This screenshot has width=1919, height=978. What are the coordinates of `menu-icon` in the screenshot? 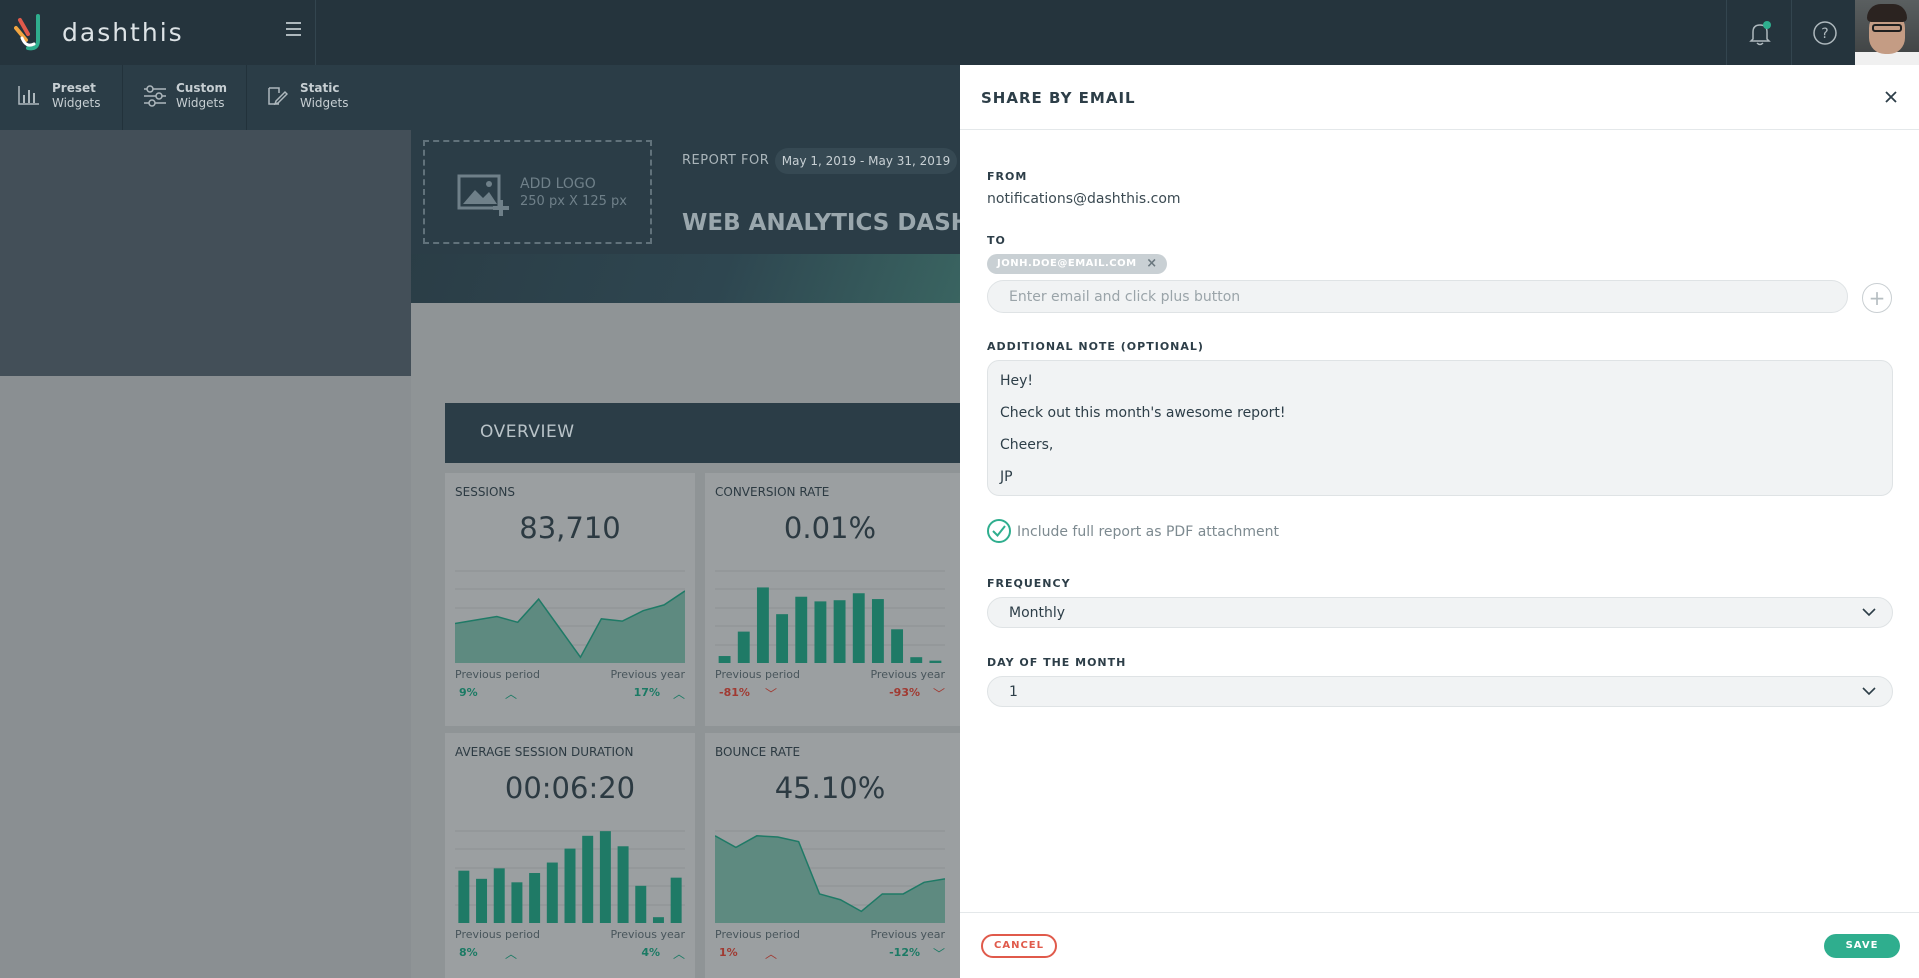 It's located at (293, 32).